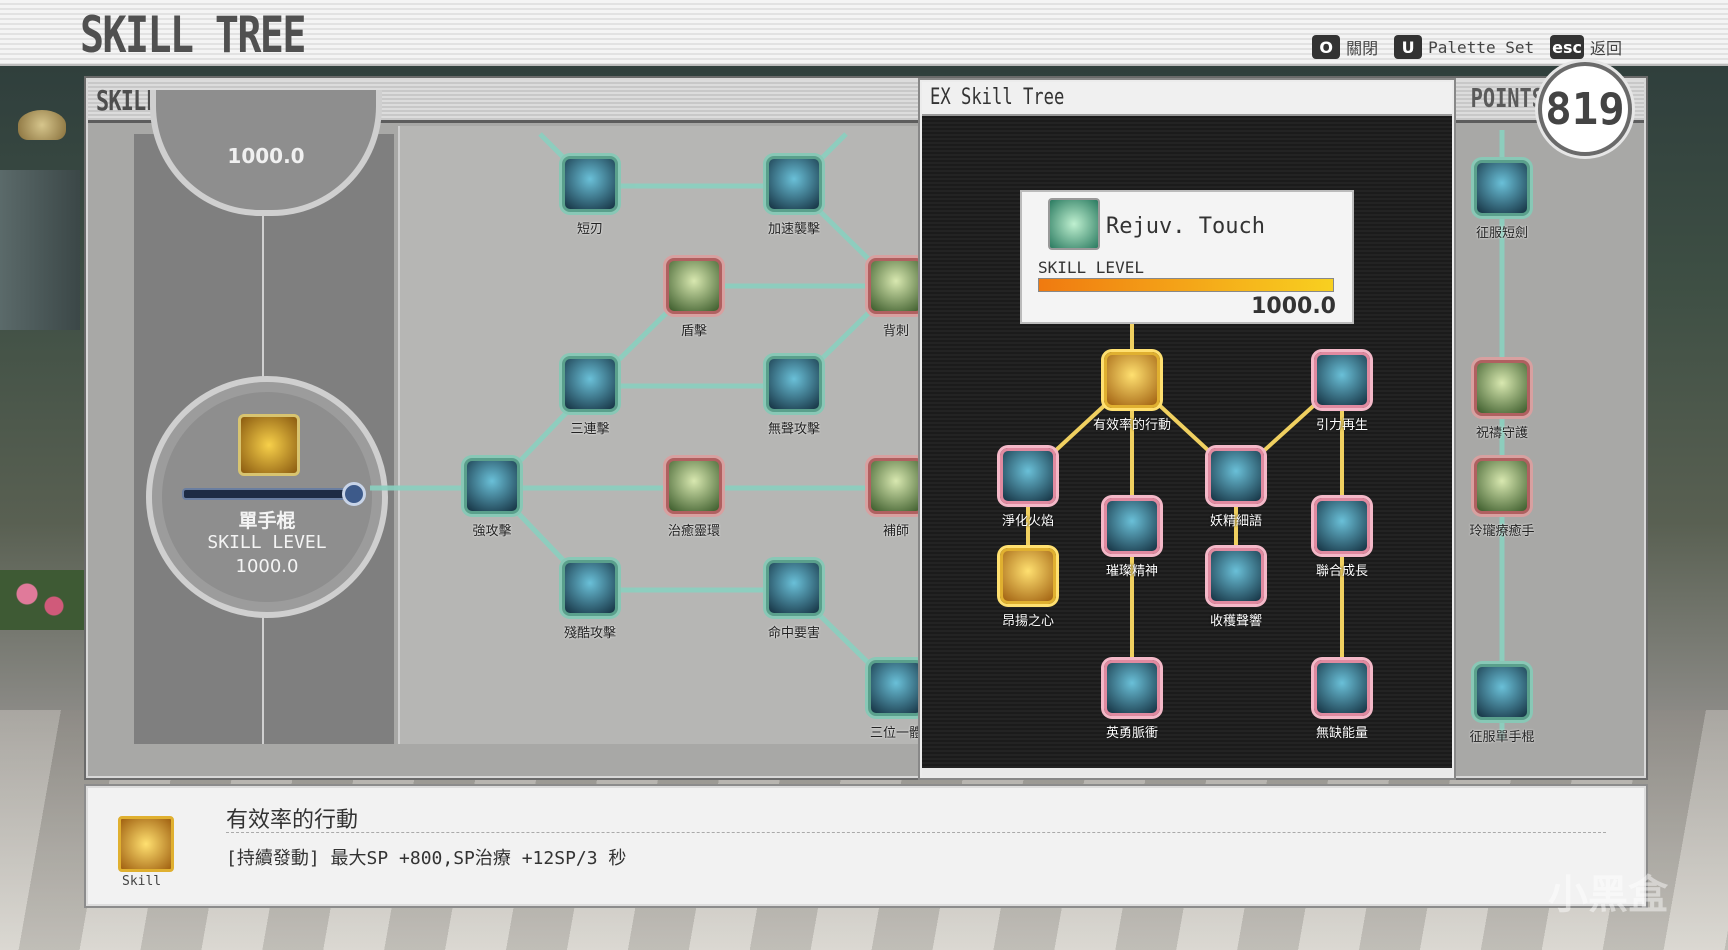  I want to click on skill-node-label: 祝禱守護, so click(1501, 433).